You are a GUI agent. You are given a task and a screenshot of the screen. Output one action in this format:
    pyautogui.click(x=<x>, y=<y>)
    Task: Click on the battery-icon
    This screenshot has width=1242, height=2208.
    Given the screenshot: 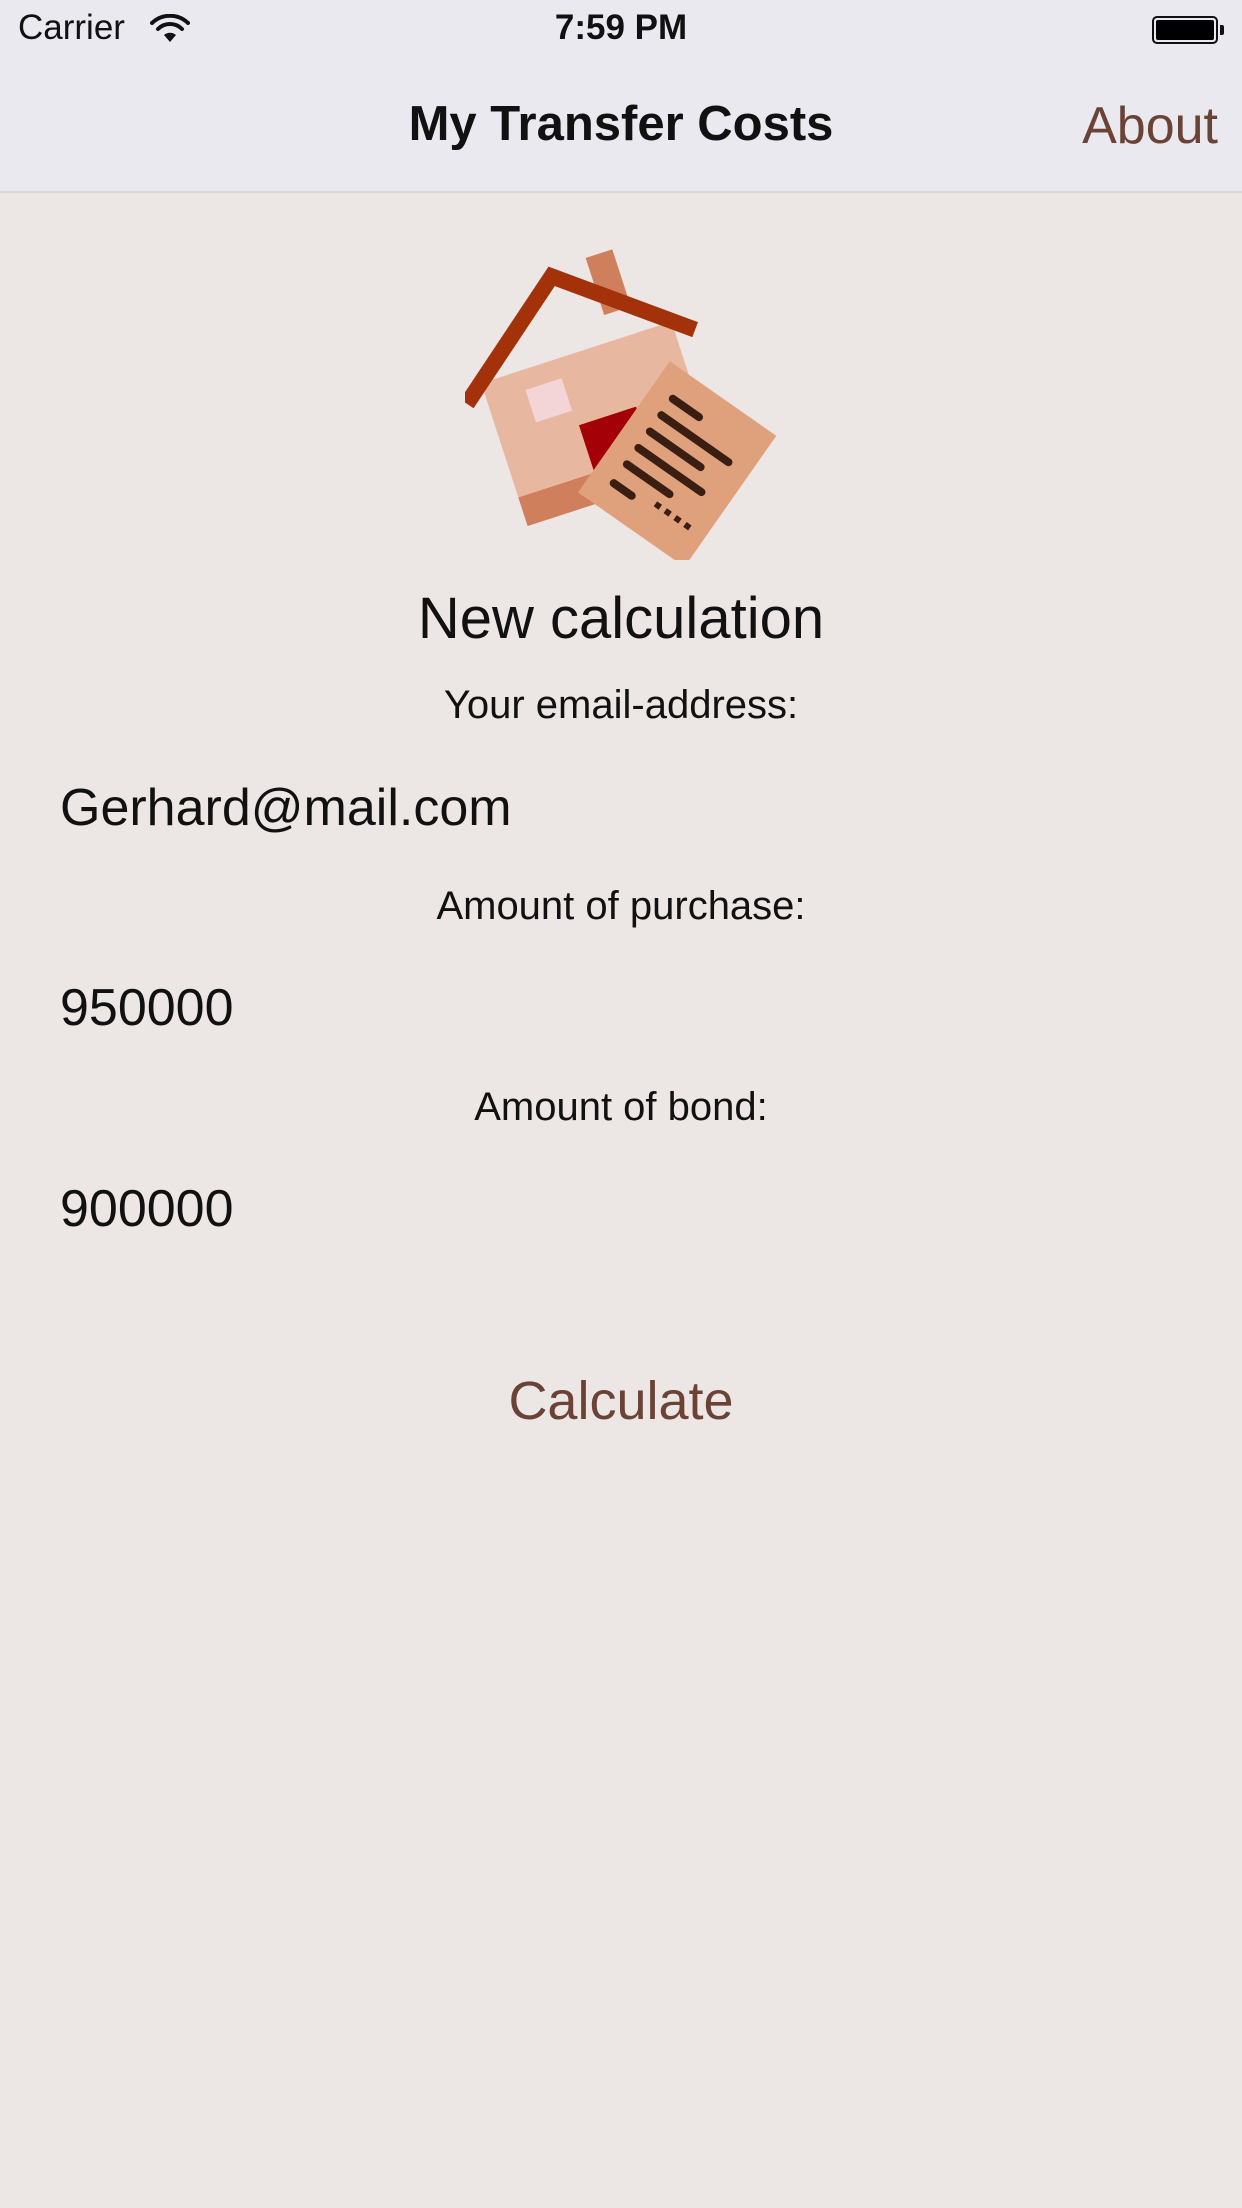 What is the action you would take?
    pyautogui.click(x=1185, y=30)
    